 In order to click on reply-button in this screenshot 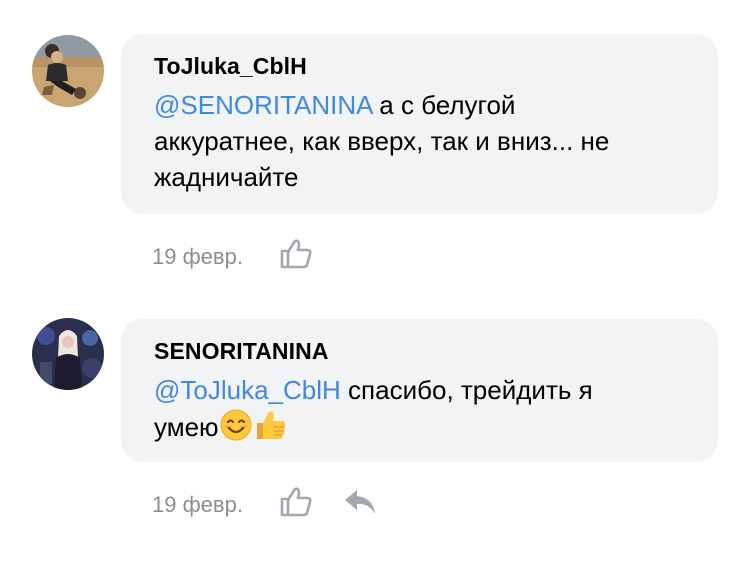, I will do `click(360, 504)`.